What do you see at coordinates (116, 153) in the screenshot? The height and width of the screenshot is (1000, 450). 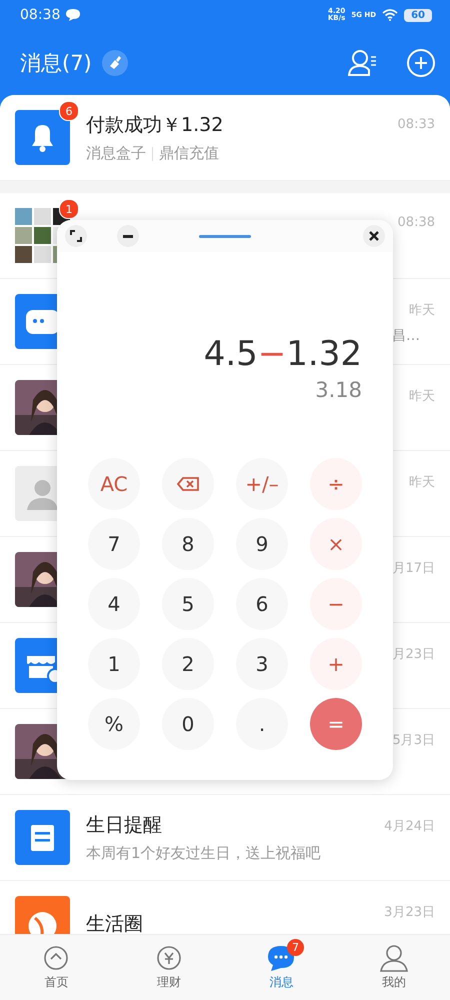 I see `message-source: 消息盒子` at bounding box center [116, 153].